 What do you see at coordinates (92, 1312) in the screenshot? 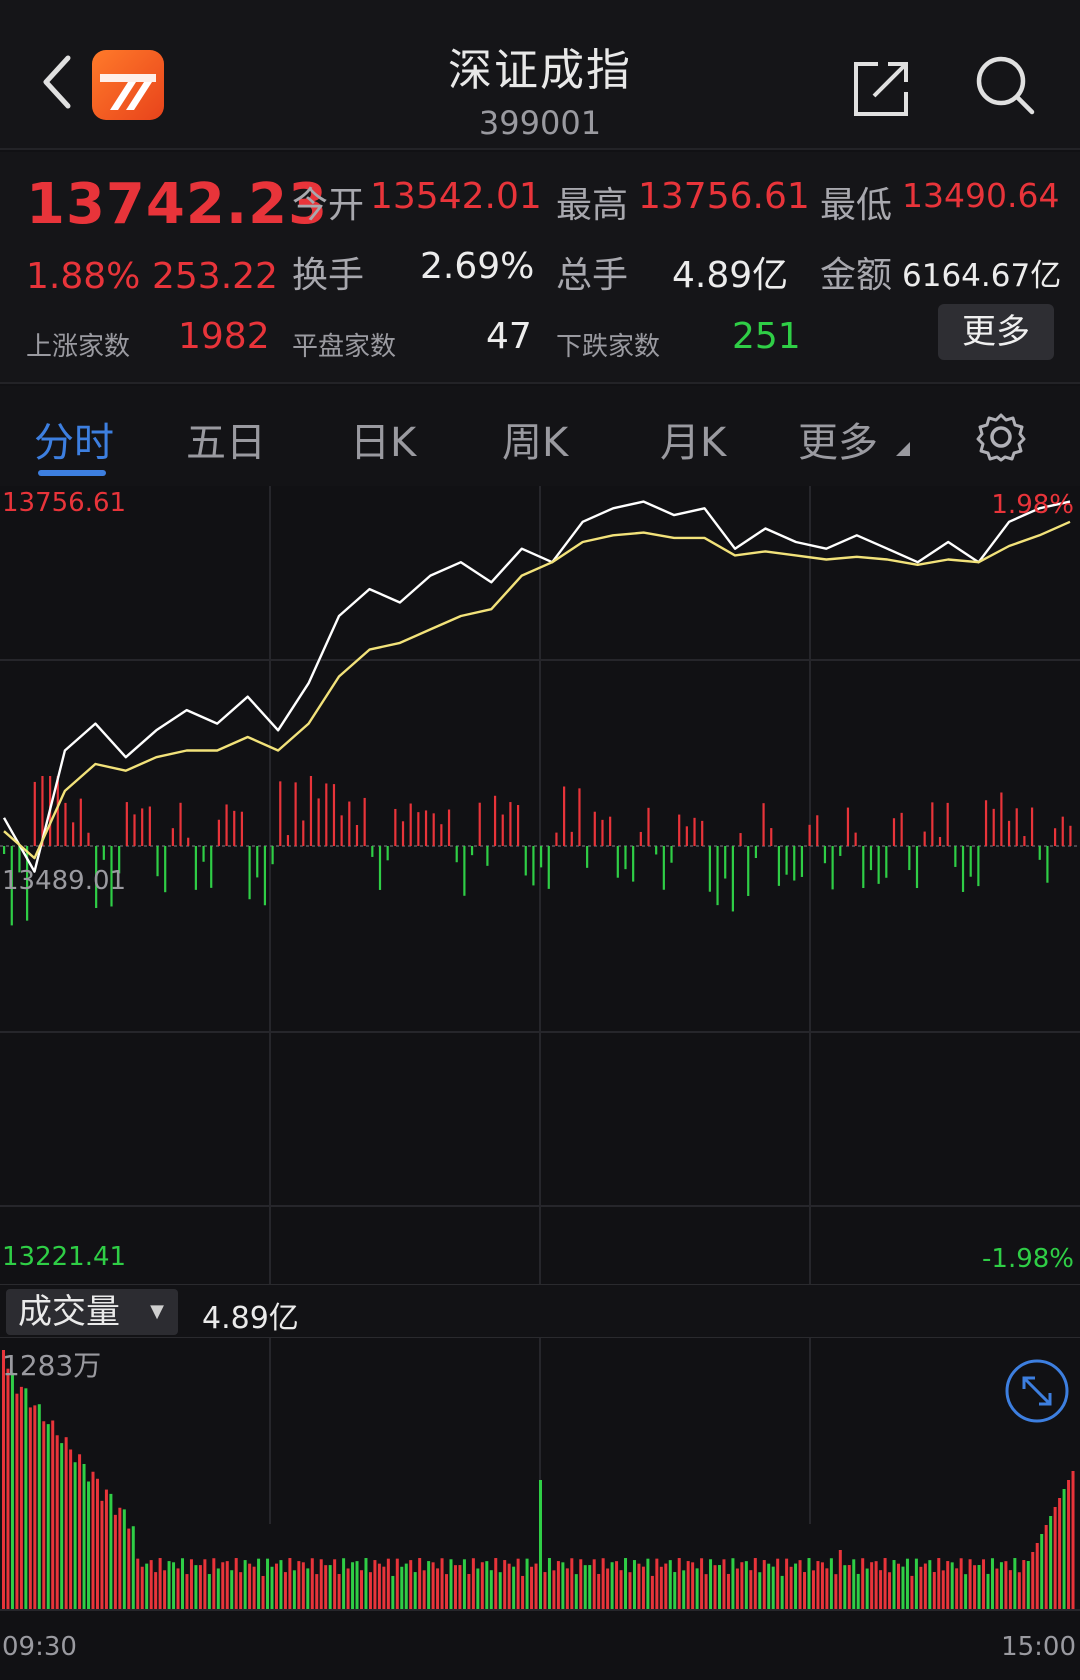
I see `indicator-selector: 成交量 ▼` at bounding box center [92, 1312].